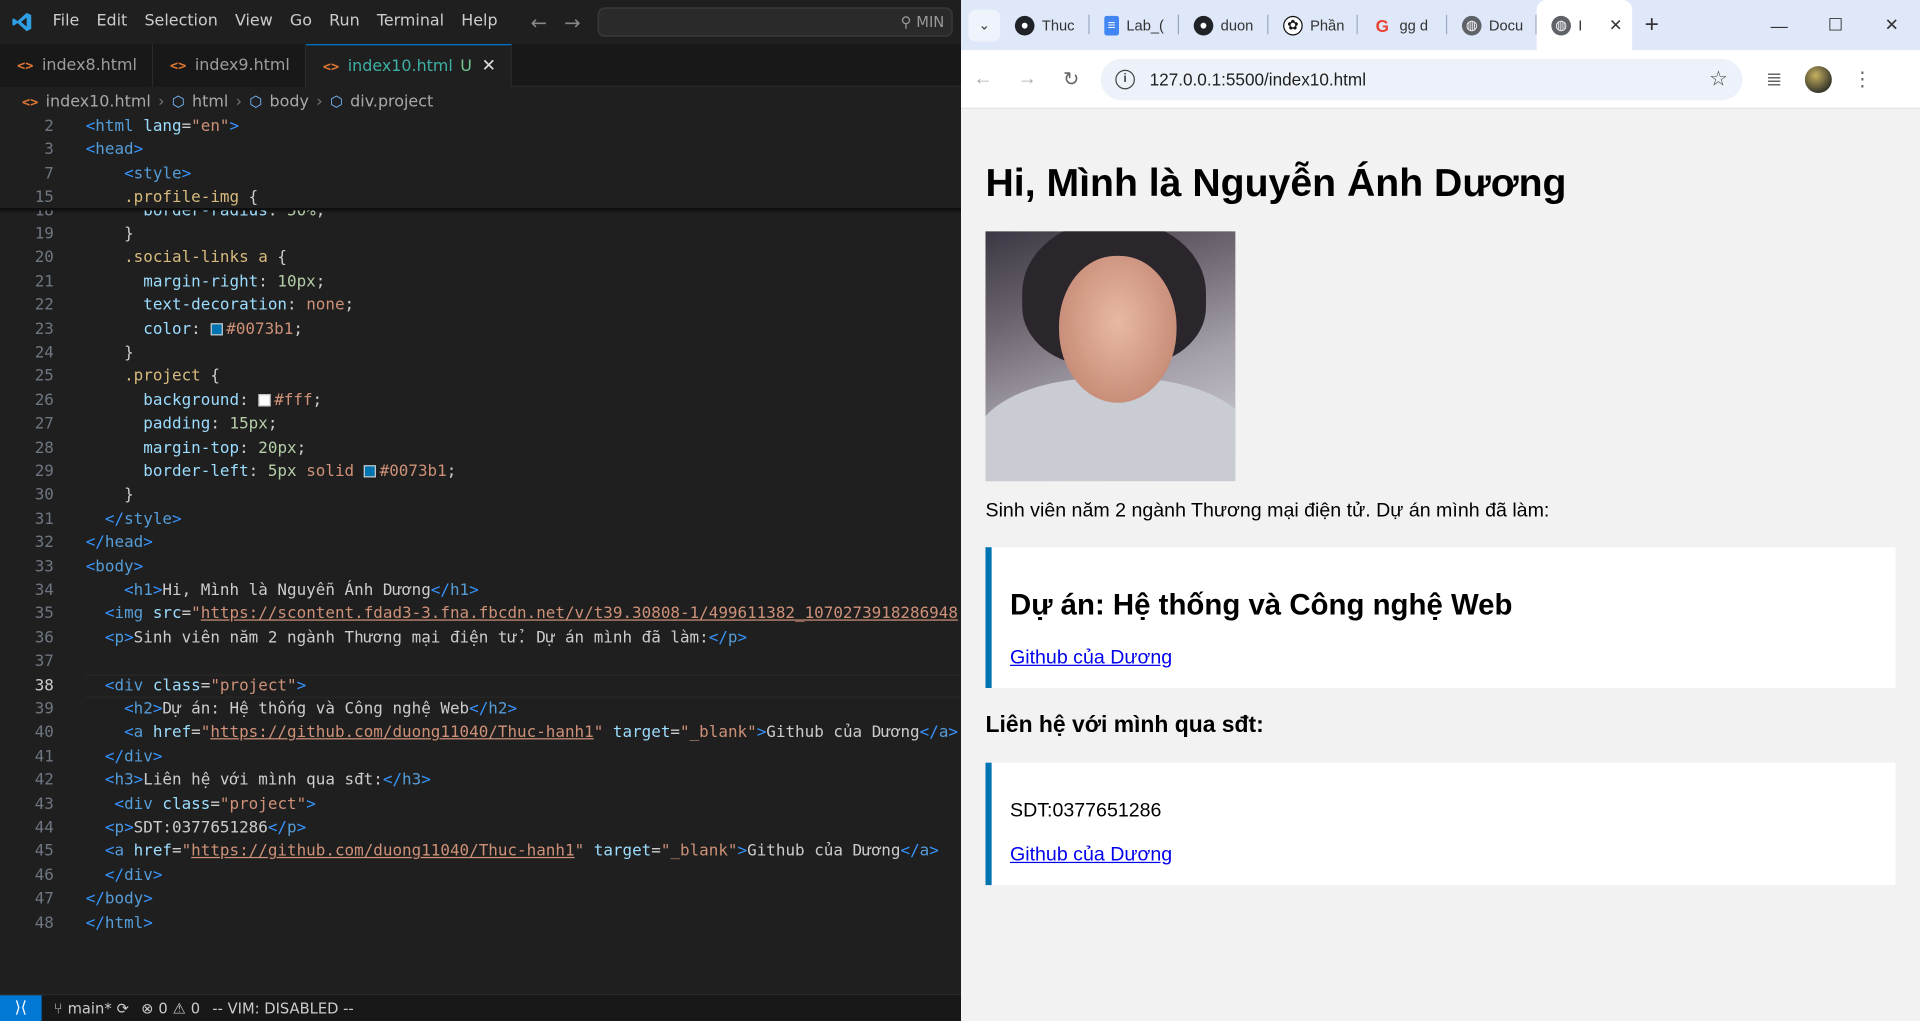  Describe the element at coordinates (1580, 25) in the screenshot. I see `tab-label: I` at that location.